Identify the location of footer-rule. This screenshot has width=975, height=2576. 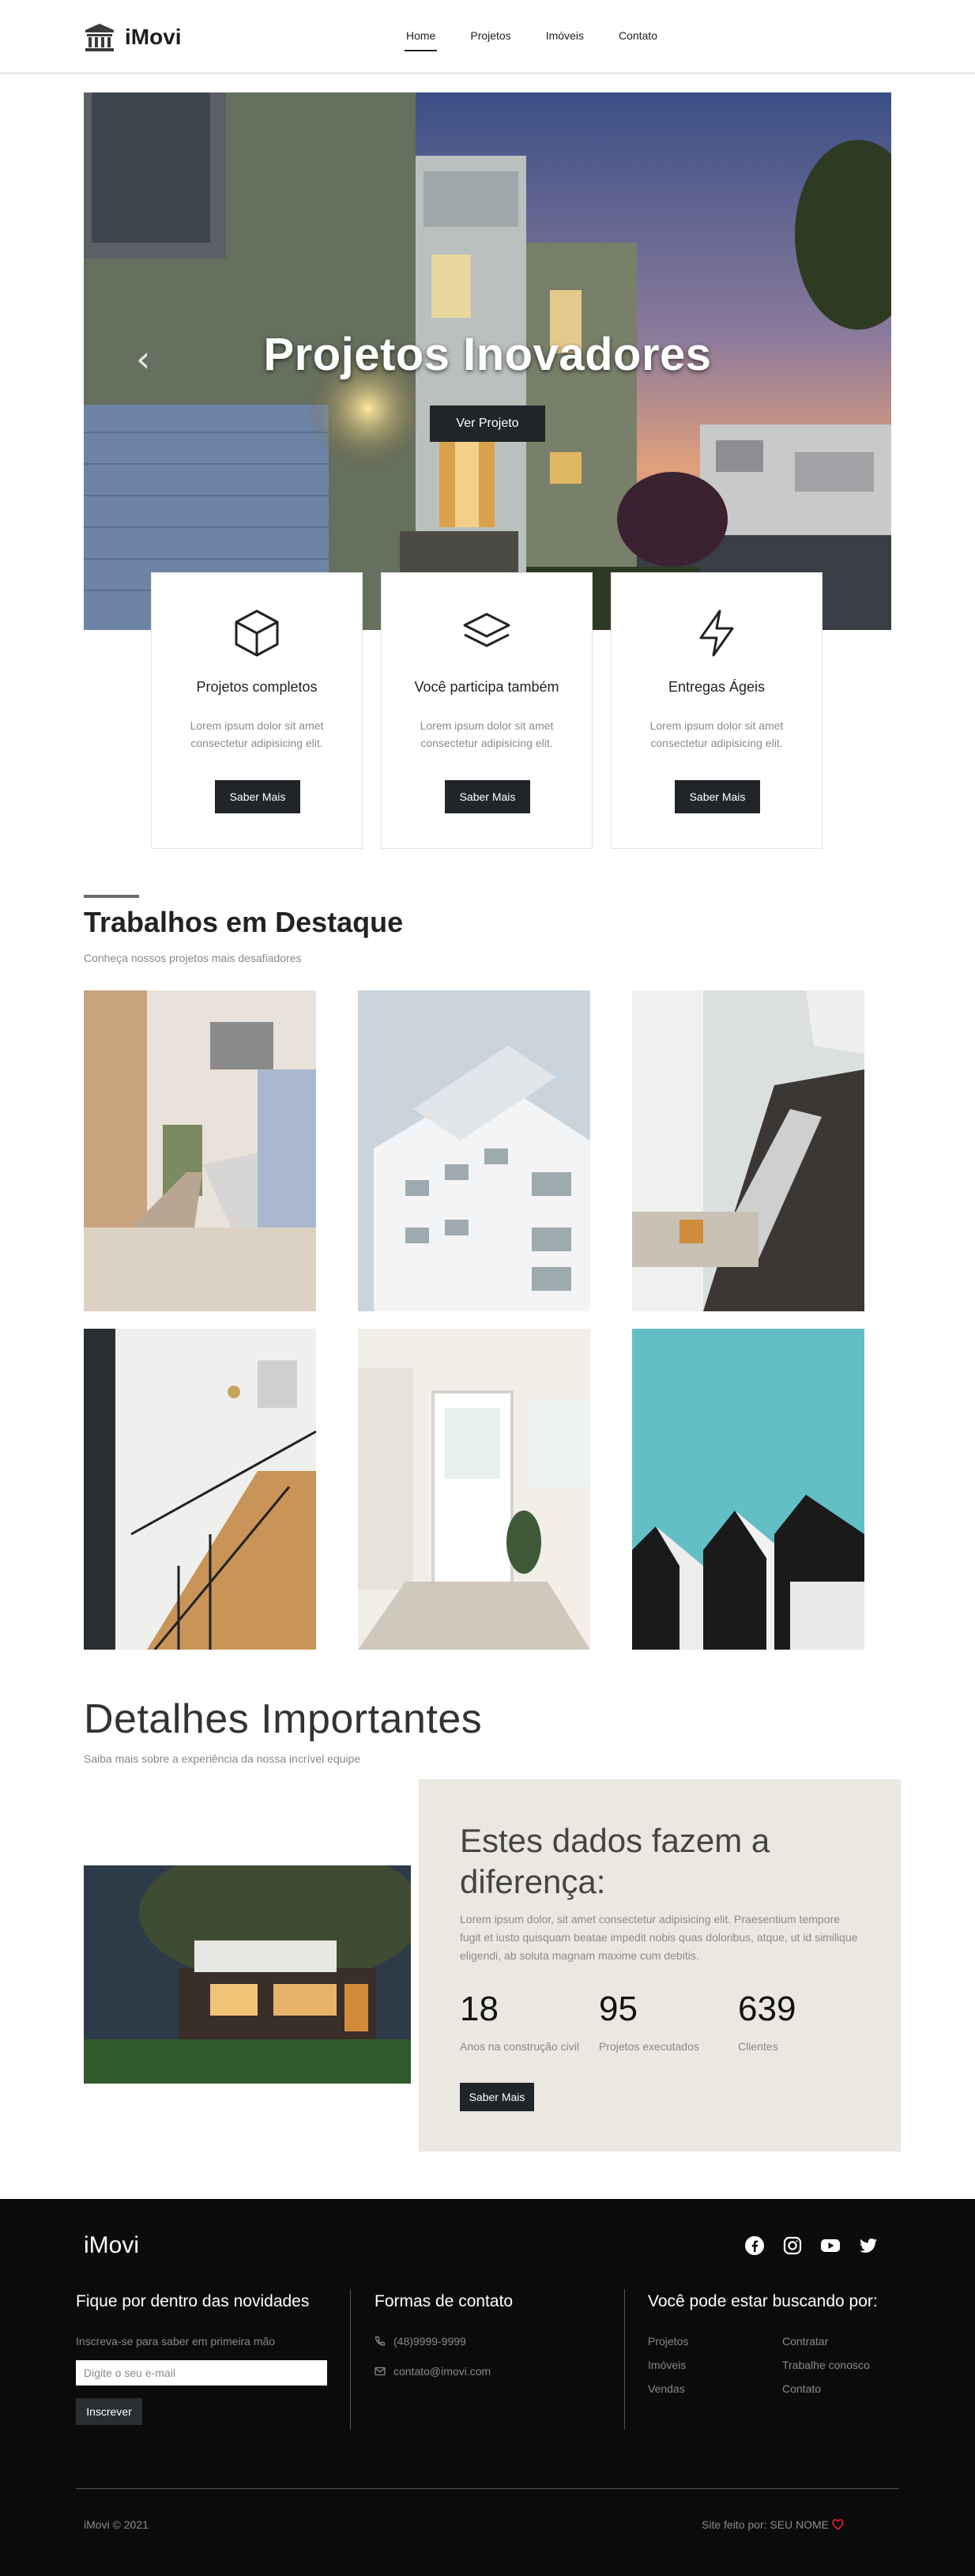
(487, 2488).